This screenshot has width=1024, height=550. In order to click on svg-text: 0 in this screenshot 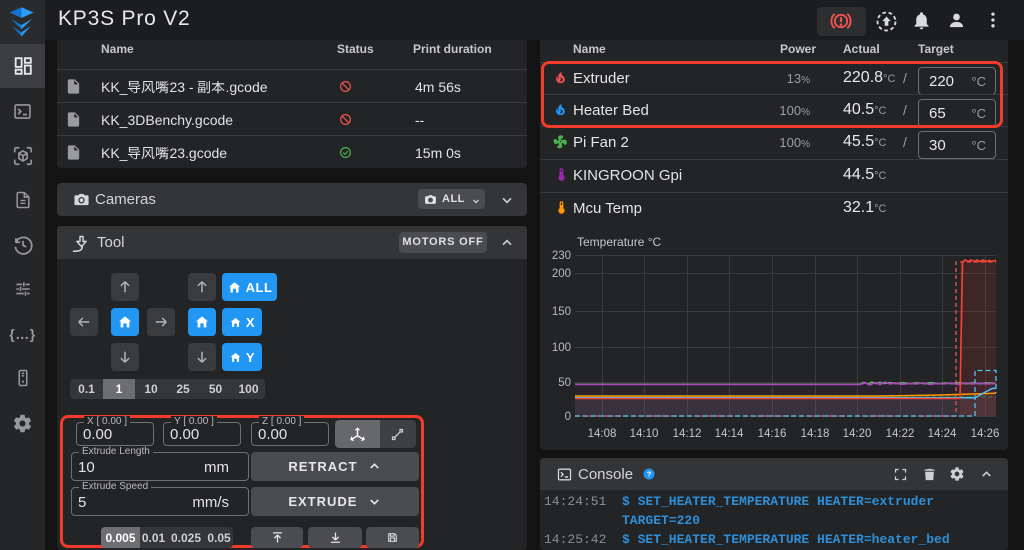, I will do `click(568, 417)`.